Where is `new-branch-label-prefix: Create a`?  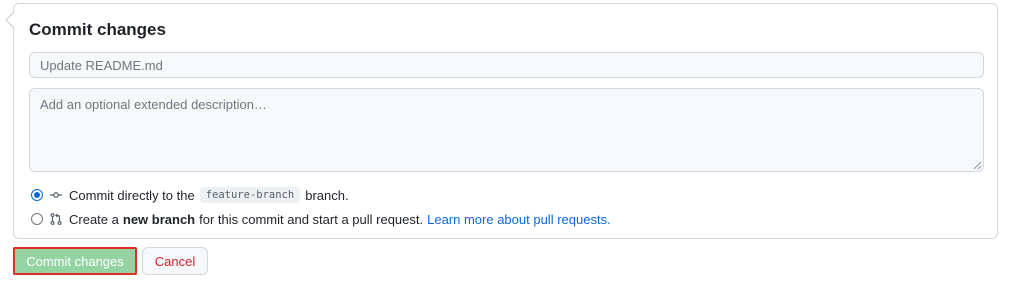 new-branch-label-prefix: Create a is located at coordinates (94, 219).